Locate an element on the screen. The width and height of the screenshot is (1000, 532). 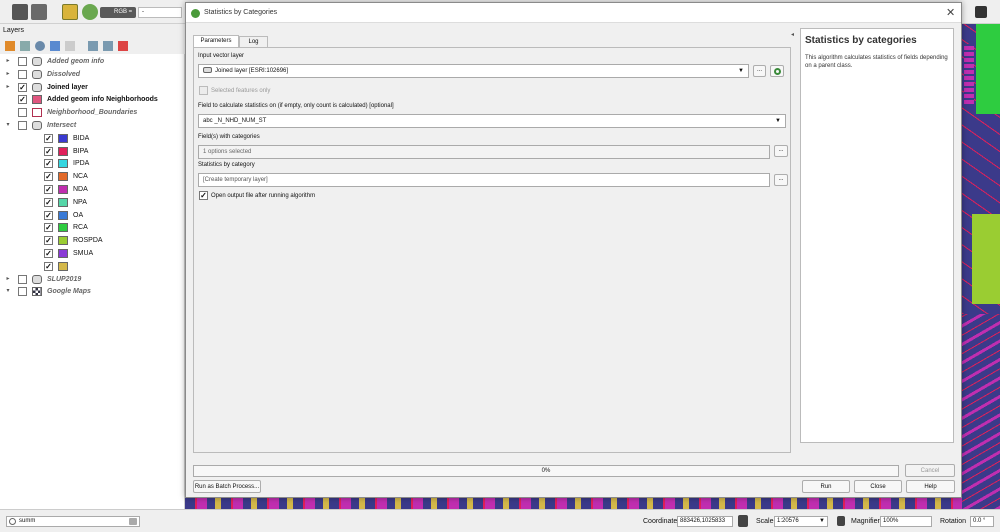
layer-item: ✓ NDA is located at coordinates (92, 189).